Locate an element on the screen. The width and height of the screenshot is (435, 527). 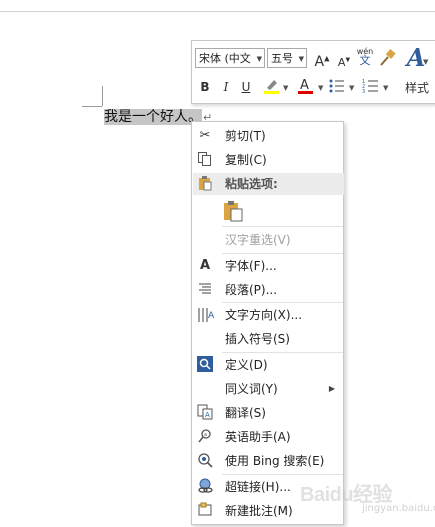
english-assistant-icon: a is located at coordinates (205, 437).